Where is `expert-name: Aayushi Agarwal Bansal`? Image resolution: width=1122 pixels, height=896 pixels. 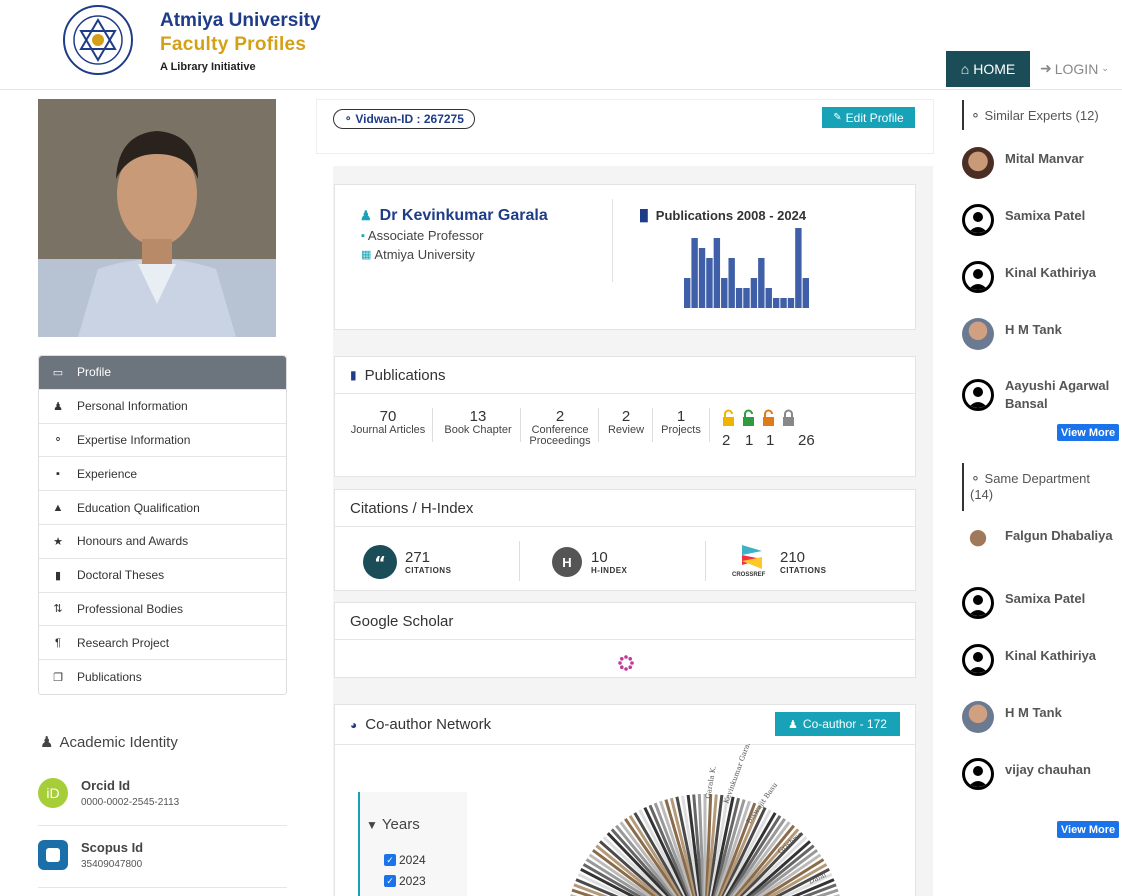
expert-name: Aayushi Agarwal Bansal is located at coordinates (1063, 395).